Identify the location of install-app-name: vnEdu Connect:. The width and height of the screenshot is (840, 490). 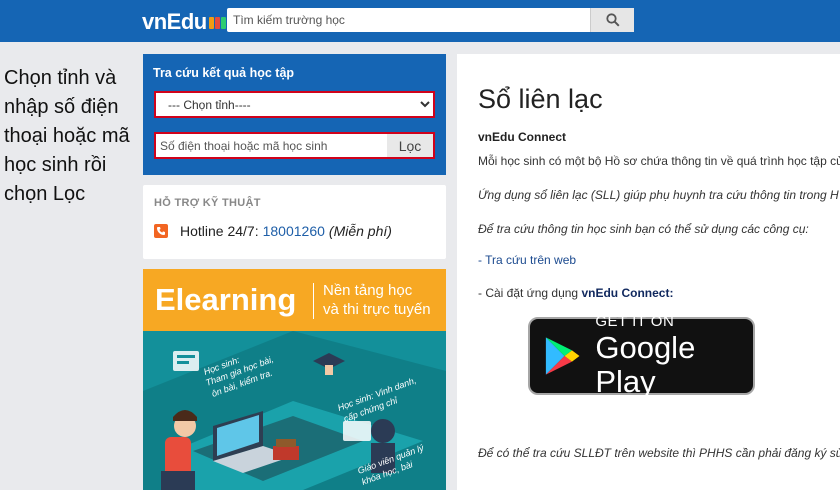
(627, 293).